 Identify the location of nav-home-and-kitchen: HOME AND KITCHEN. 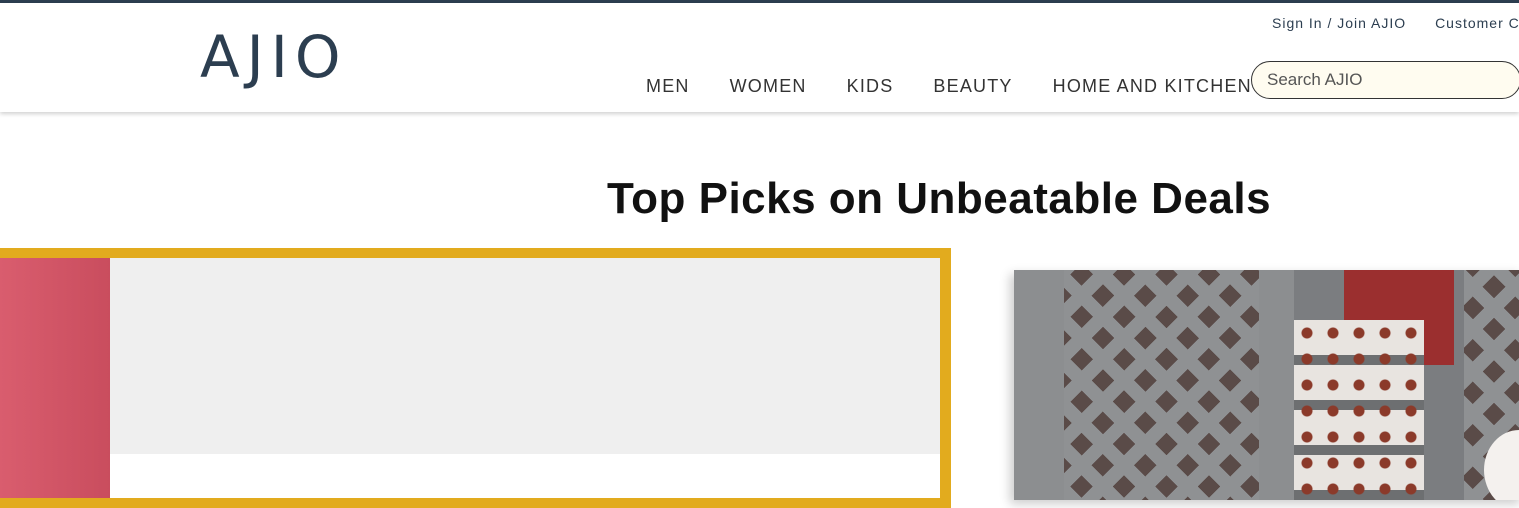
(1152, 86).